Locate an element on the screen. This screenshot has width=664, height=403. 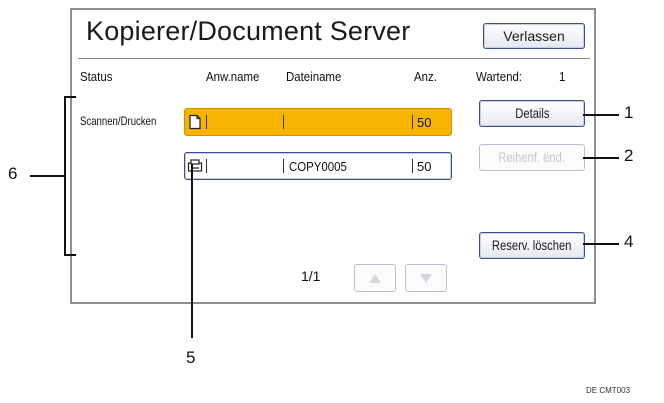
delete-reservation-button: Reserv. löschen is located at coordinates (532, 245).